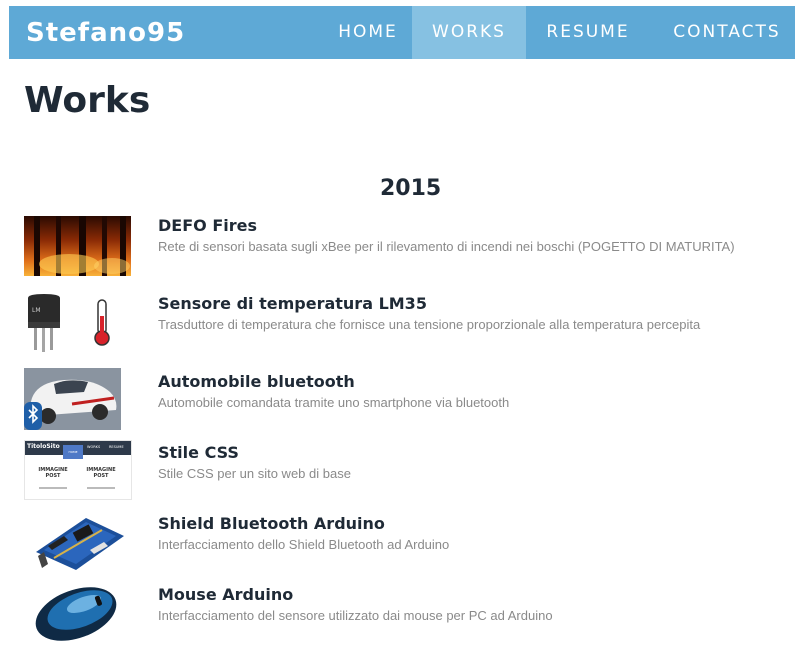 Image resolution: width=795 pixels, height=646 pixels. I want to click on forest-fire-image, so click(77, 246).